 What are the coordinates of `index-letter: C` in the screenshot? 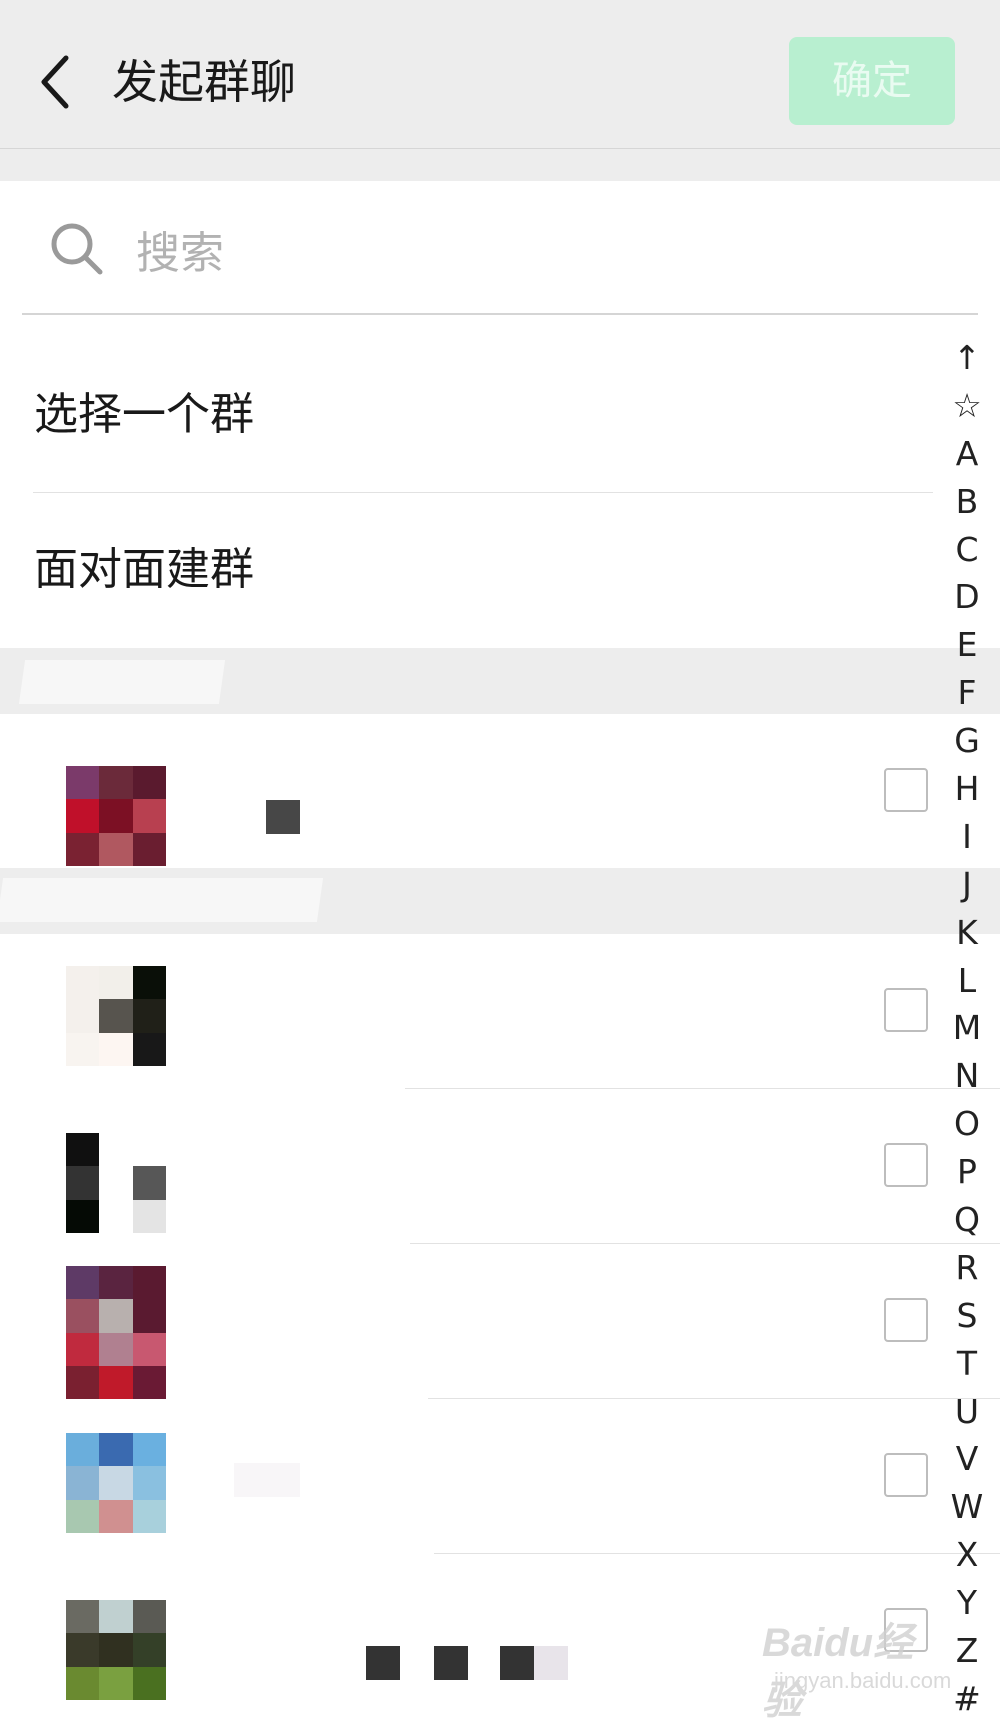 It's located at (967, 550).